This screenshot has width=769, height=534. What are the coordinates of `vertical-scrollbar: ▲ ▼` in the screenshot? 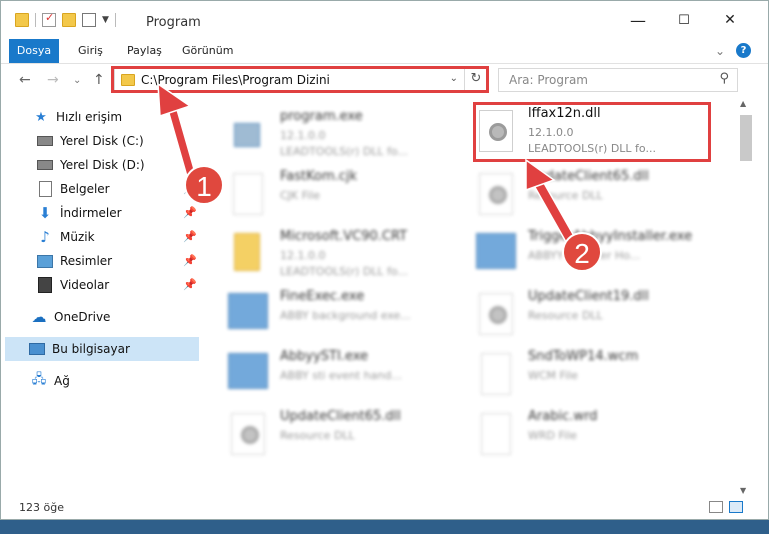 It's located at (746, 297).